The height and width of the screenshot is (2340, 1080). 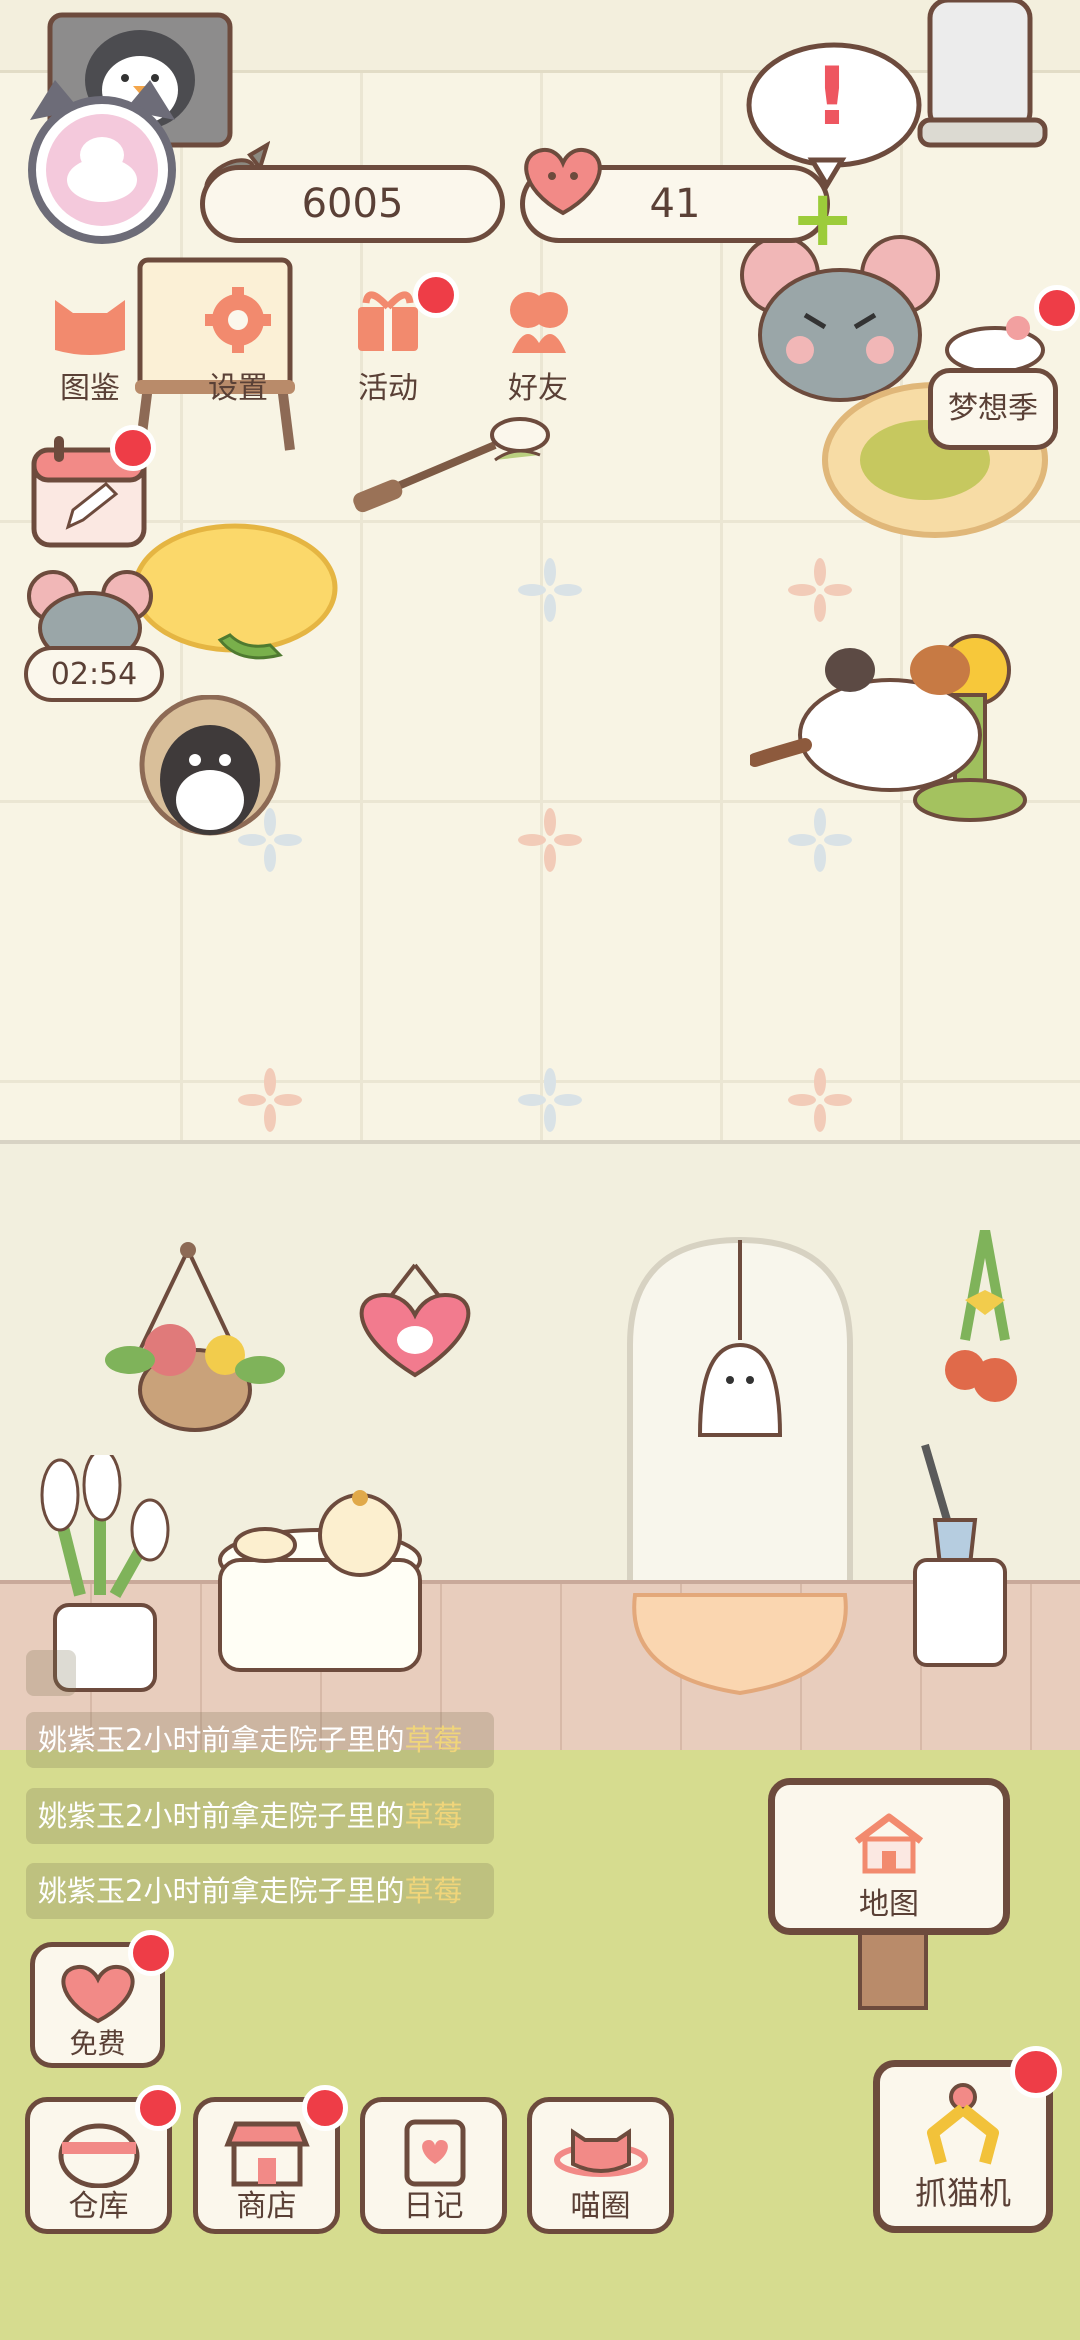 What do you see at coordinates (600, 2152) in the screenshot?
I see `cat-planet-icon` at bounding box center [600, 2152].